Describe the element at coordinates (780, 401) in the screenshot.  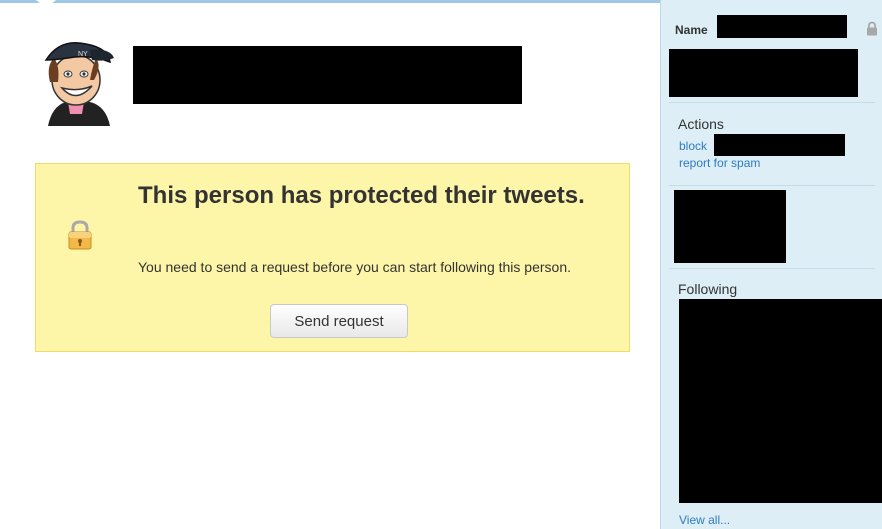
I see `redacted-following-grid` at that location.